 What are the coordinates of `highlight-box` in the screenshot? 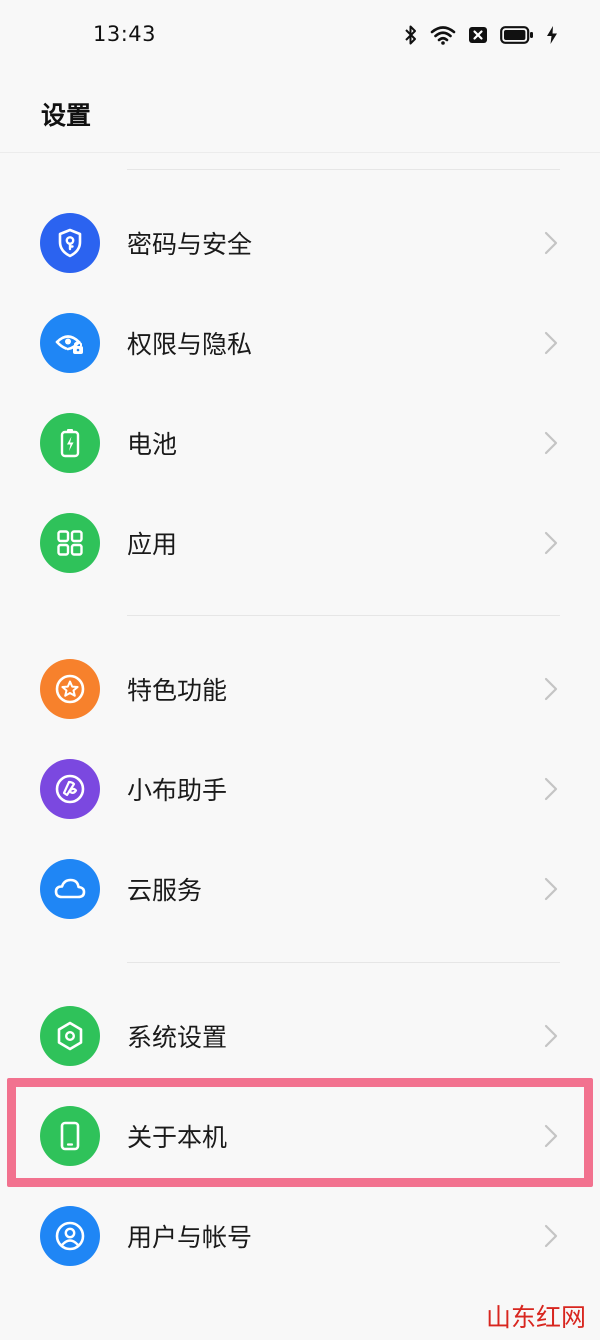 It's located at (300, 1132).